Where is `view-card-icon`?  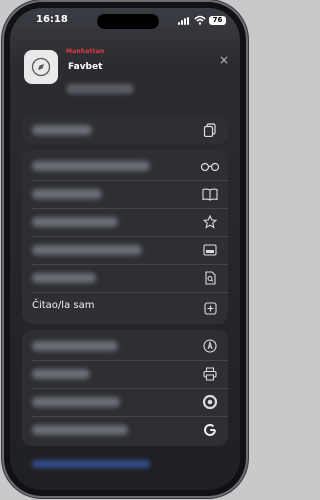 view-card-icon is located at coordinates (210, 250).